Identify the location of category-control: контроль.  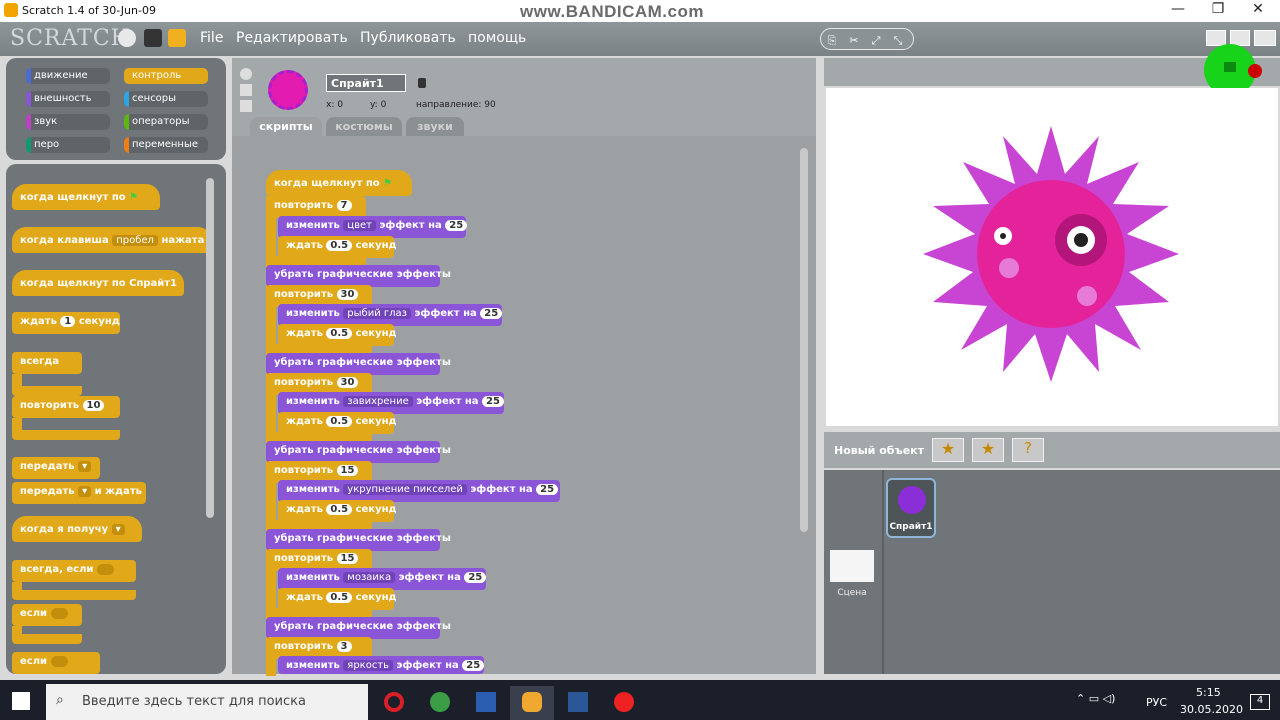
(166, 76).